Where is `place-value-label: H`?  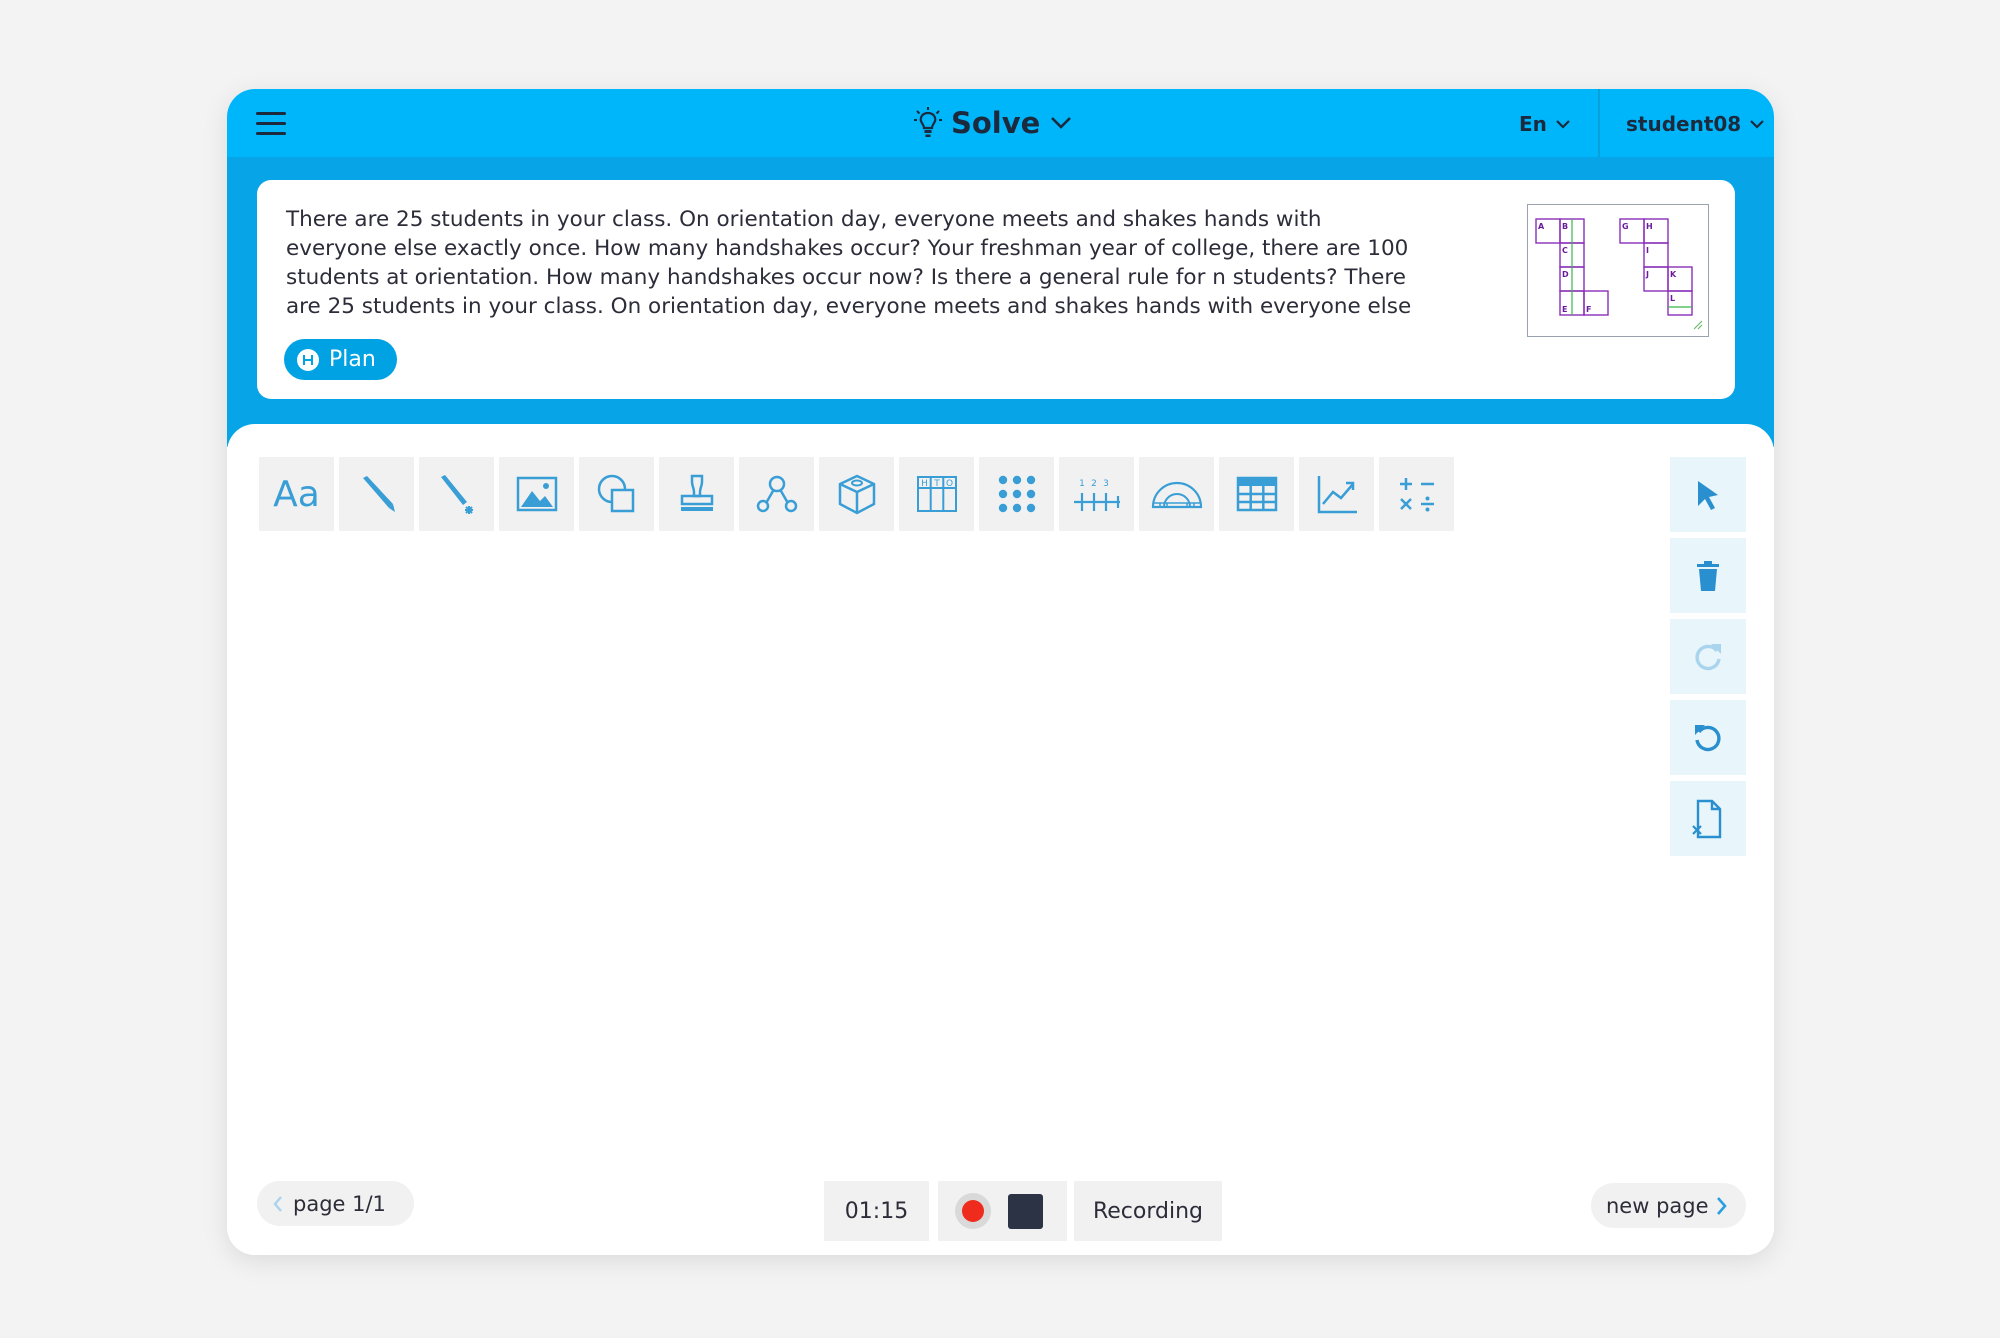
place-value-label: H is located at coordinates (924, 484).